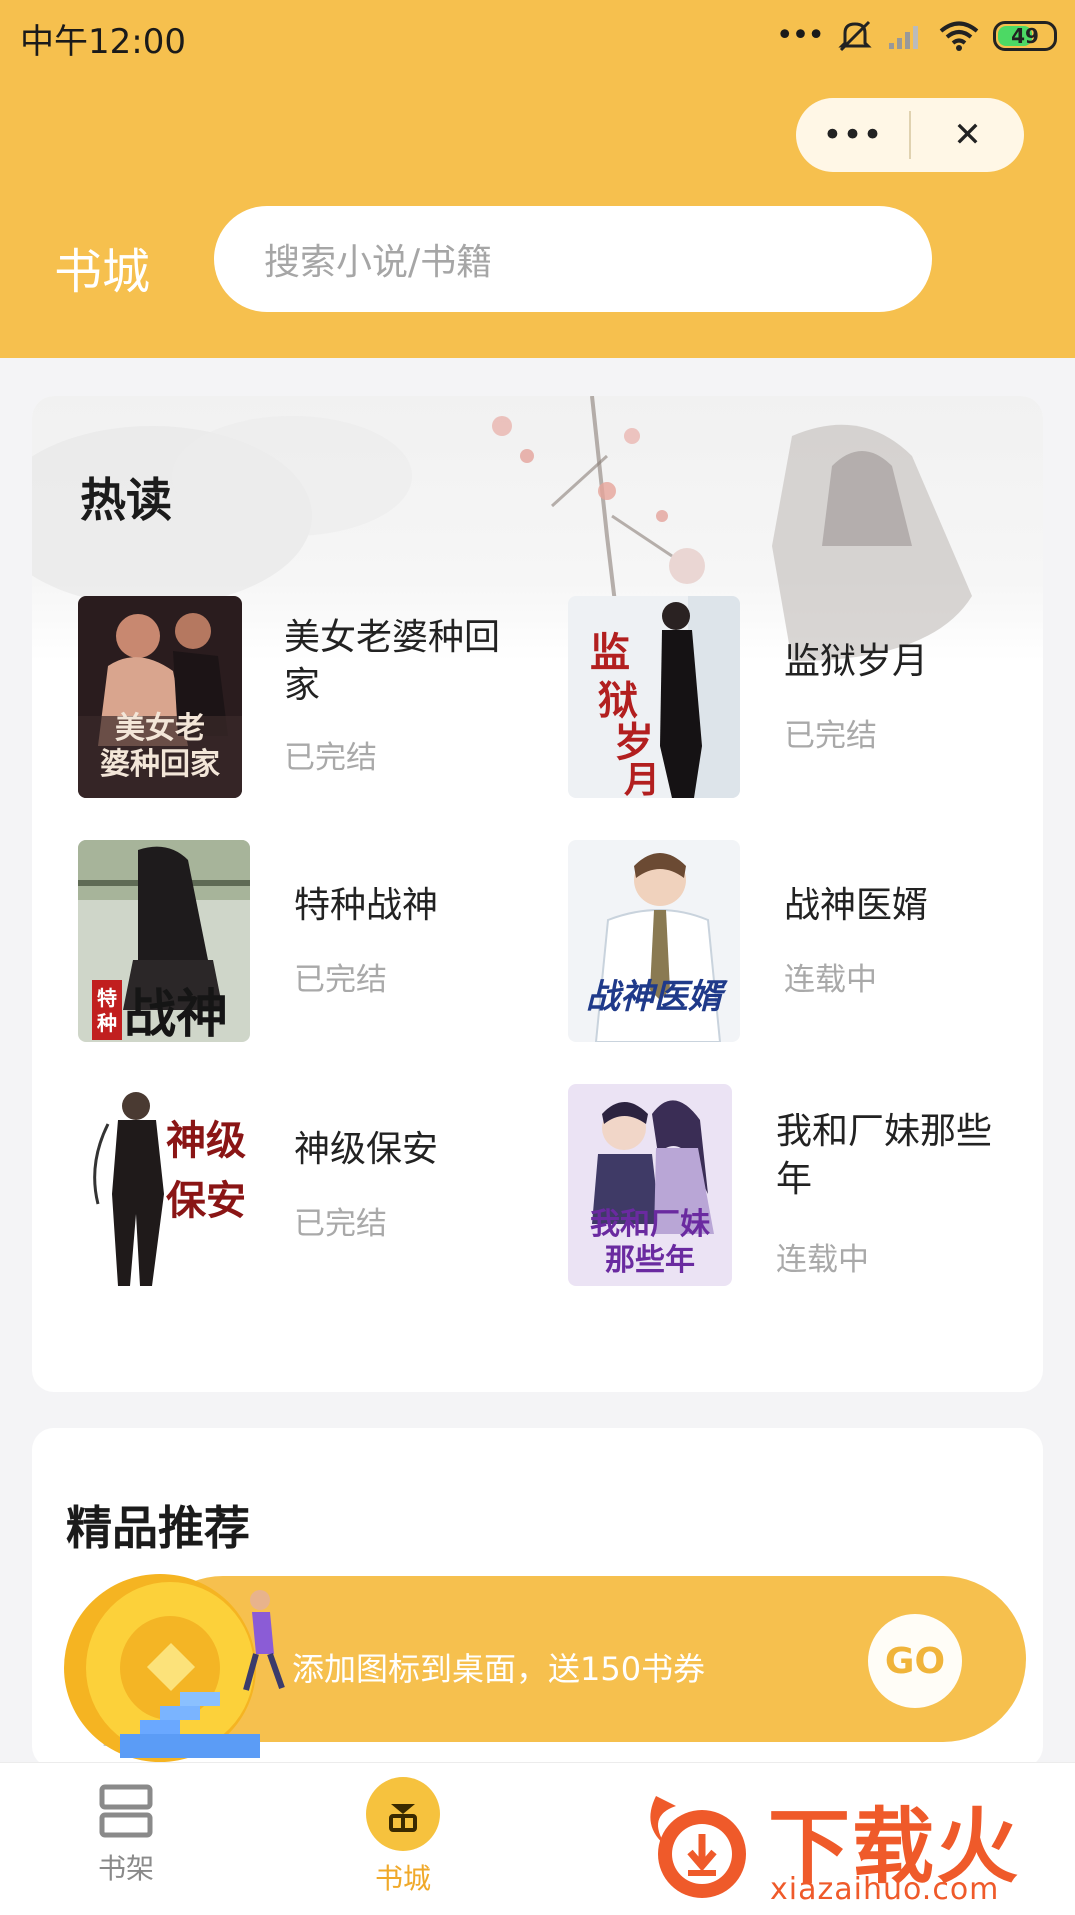 The height and width of the screenshot is (1915, 1075). What do you see at coordinates (654, 941) in the screenshot?
I see `book-cover: 战神医婿` at bounding box center [654, 941].